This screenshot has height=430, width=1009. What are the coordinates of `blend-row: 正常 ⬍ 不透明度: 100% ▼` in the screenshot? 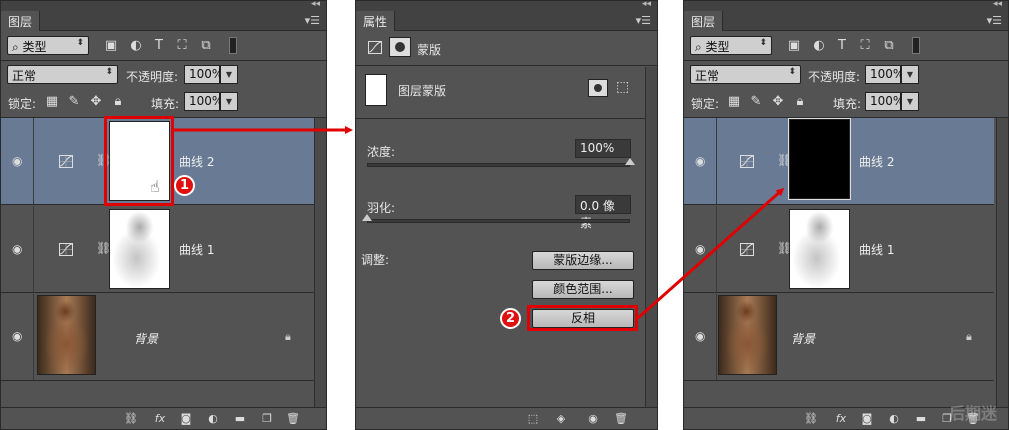 It's located at (846, 75).